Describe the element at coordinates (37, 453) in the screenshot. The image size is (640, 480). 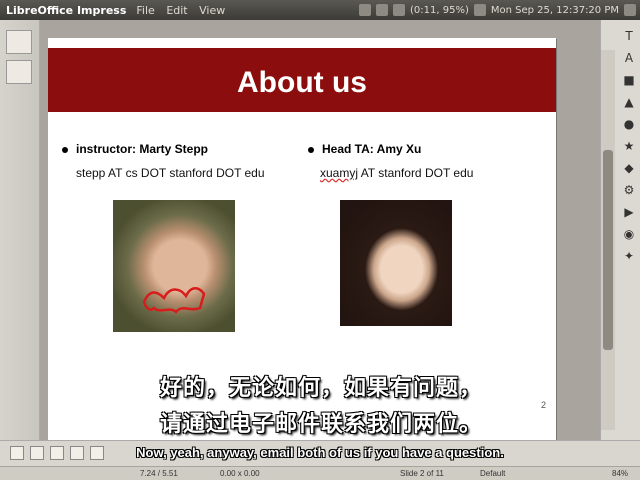
I see `line-tool-button` at that location.